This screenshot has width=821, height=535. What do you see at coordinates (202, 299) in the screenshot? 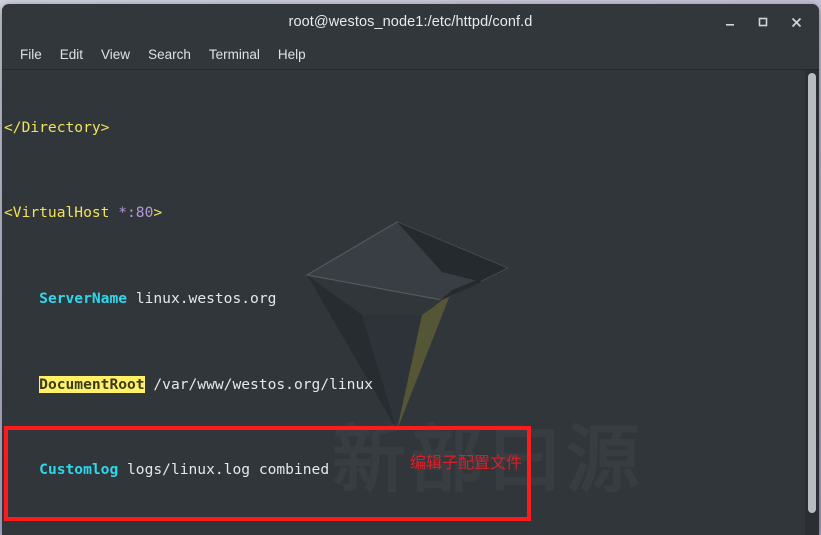
I see `code-token-value: linux.westos.org` at bounding box center [202, 299].